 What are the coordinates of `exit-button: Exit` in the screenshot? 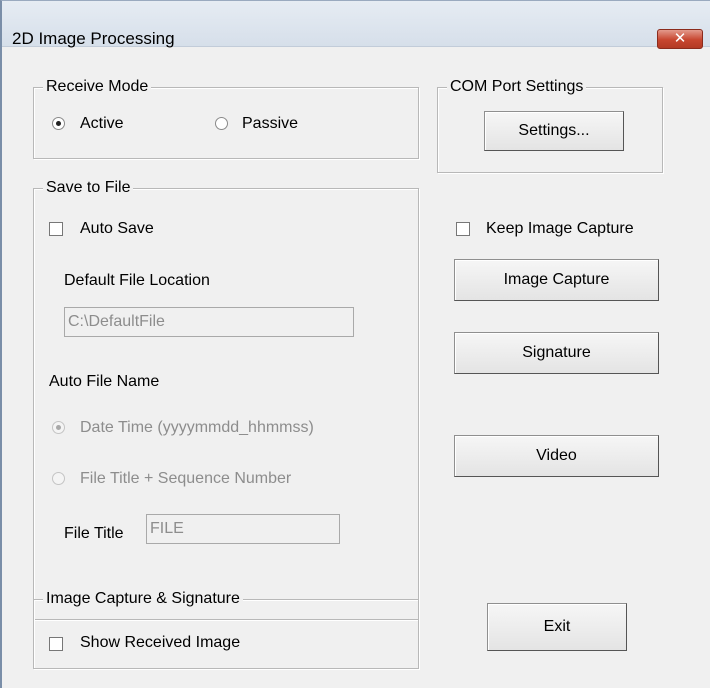 It's located at (557, 627).